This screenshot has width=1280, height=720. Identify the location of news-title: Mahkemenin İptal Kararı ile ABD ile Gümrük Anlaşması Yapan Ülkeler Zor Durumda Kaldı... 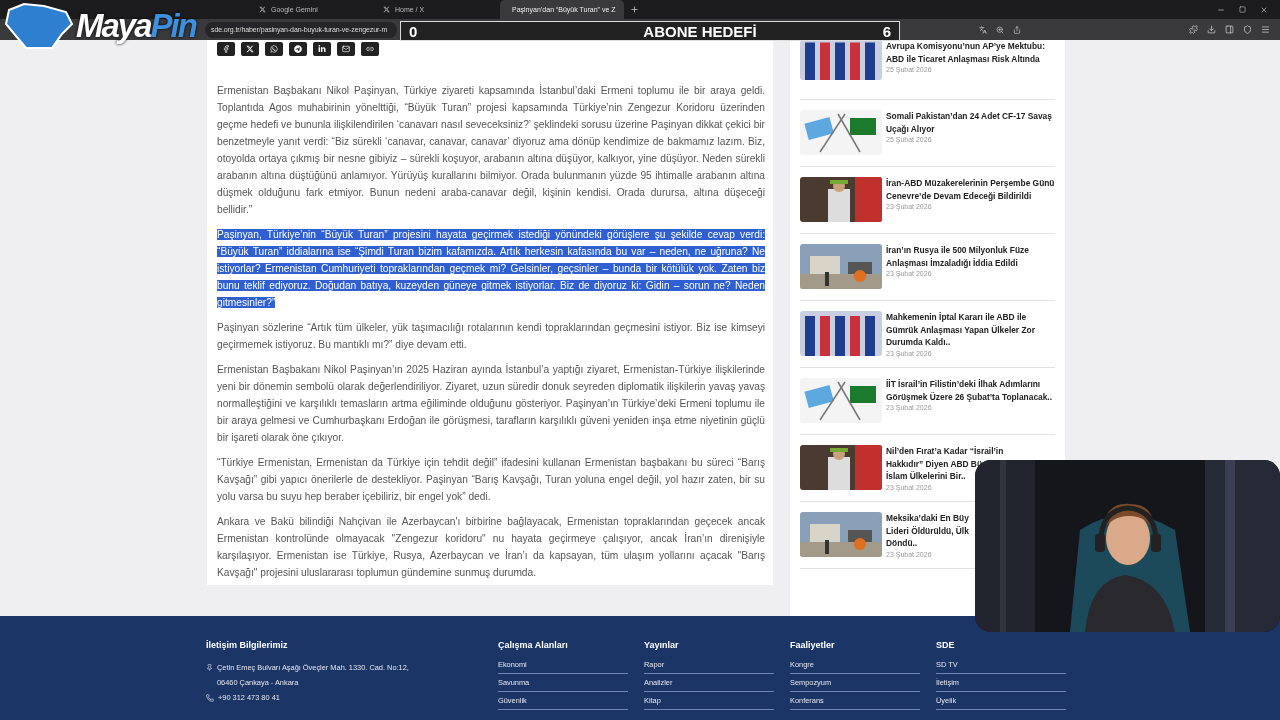
(970, 330).